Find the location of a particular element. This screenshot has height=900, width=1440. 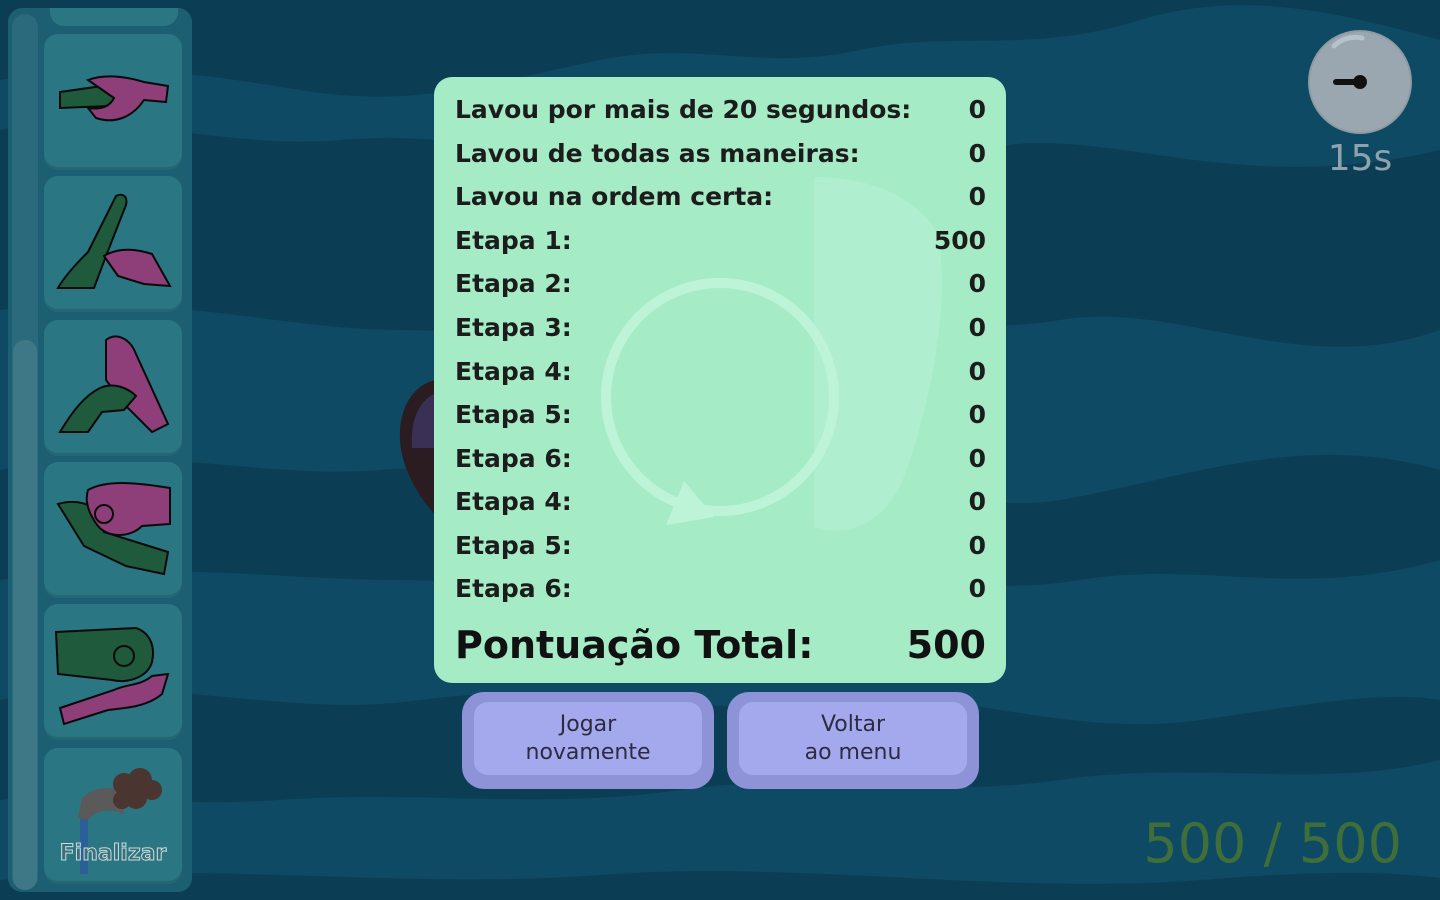

total-score-row: Pontuação Total: 500 is located at coordinates (720, 645).